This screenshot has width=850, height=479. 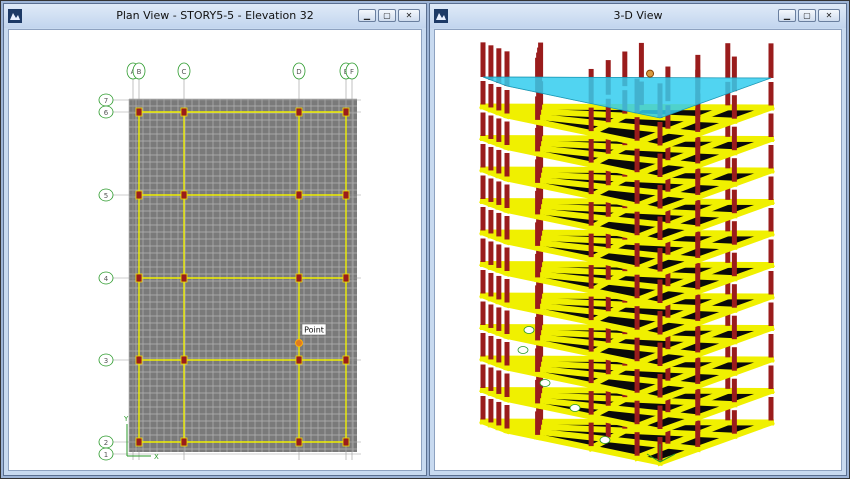 I want to click on axis-y-label: Y, so click(x=126, y=419).